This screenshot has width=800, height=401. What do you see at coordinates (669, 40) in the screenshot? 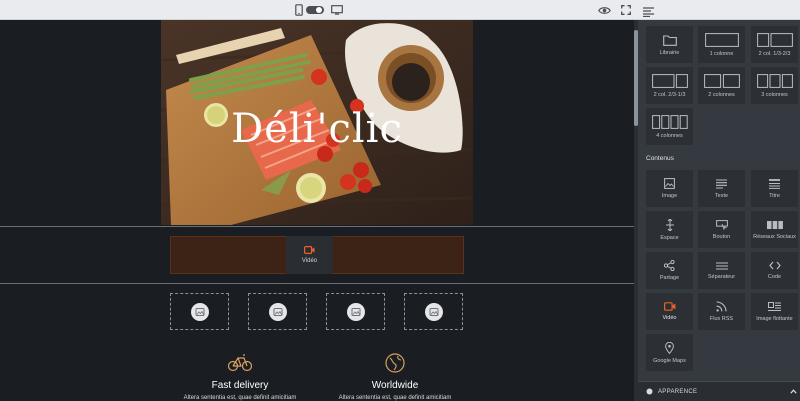
I see `folder-icon` at bounding box center [669, 40].